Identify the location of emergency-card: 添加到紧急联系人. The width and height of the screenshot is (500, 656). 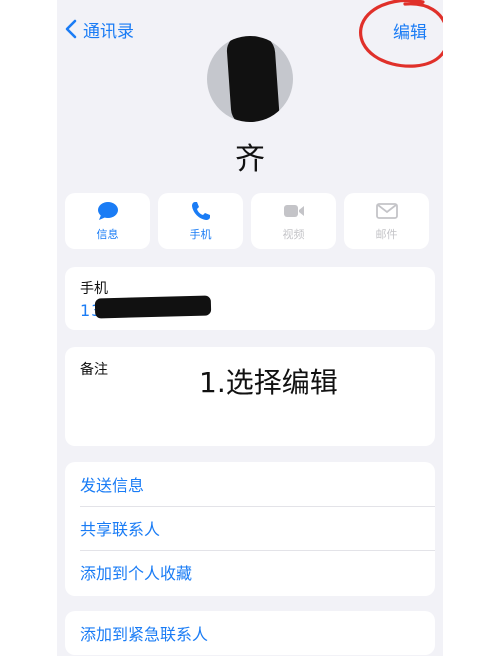
(250, 633).